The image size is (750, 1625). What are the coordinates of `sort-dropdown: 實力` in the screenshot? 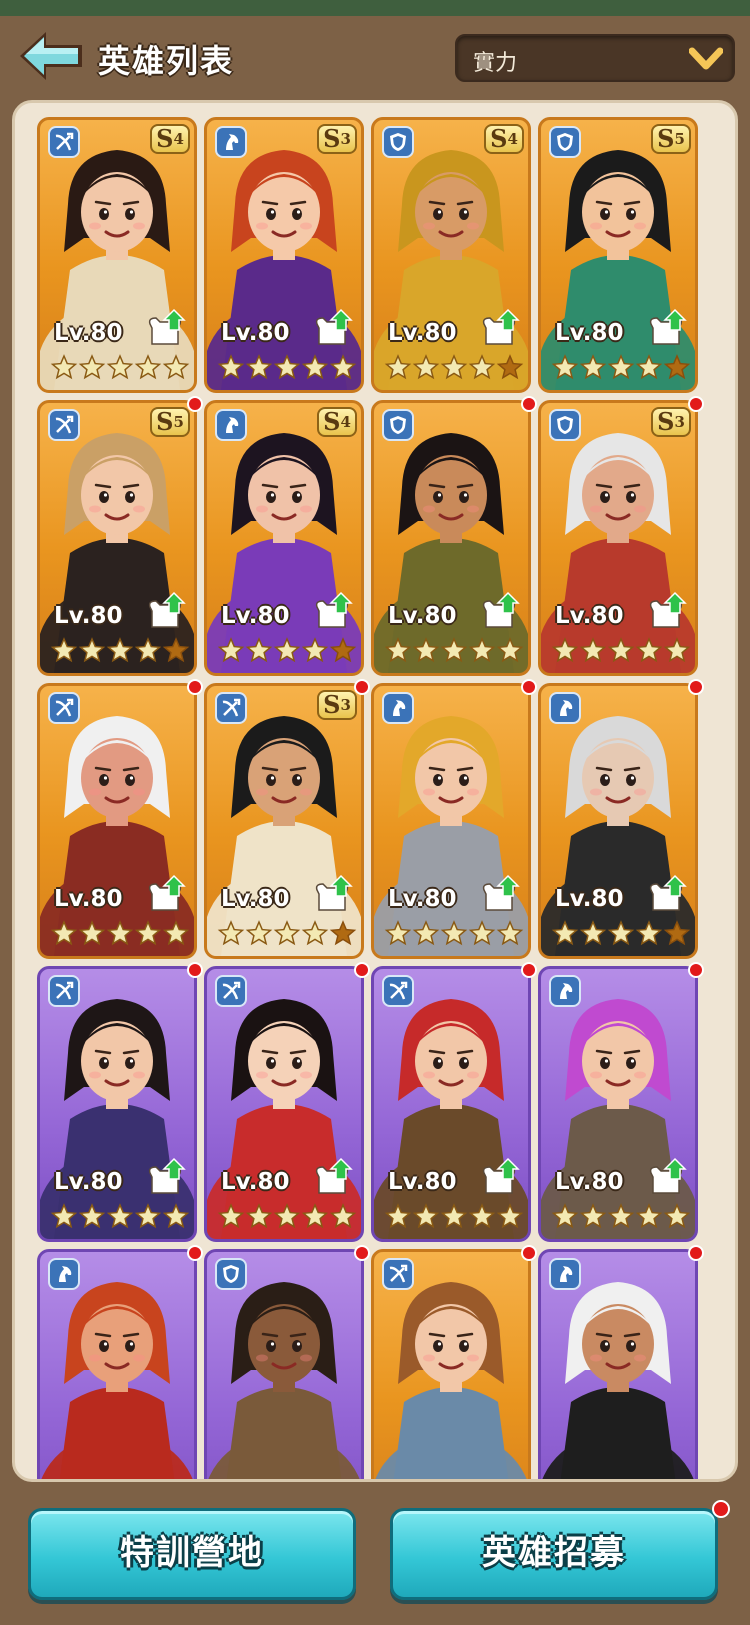 It's located at (595, 58).